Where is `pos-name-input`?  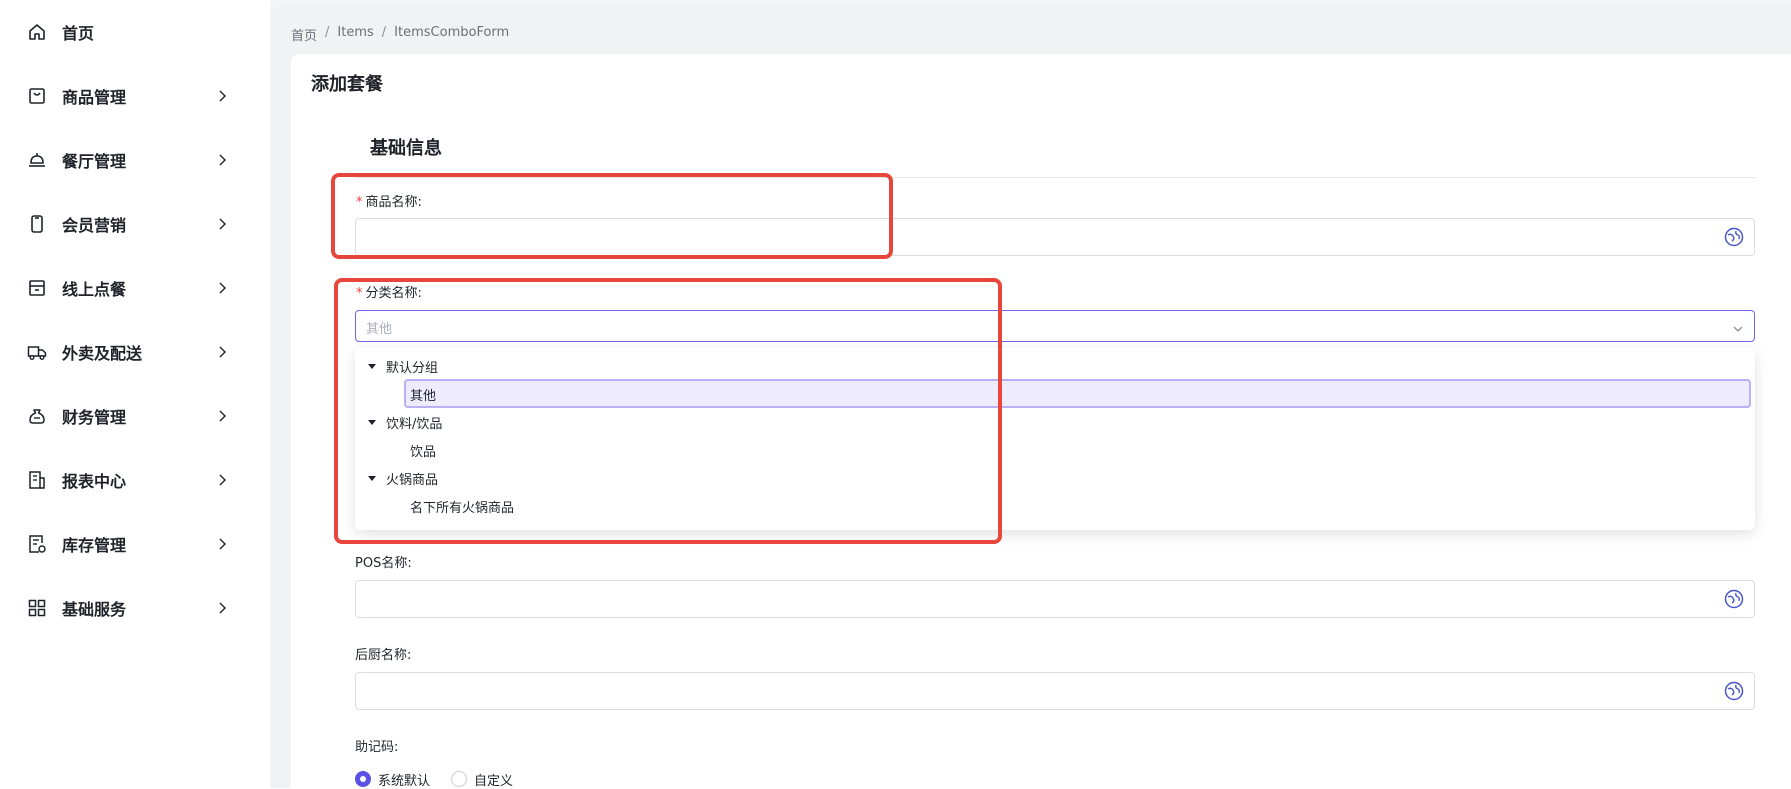 pos-name-input is located at coordinates (1055, 599).